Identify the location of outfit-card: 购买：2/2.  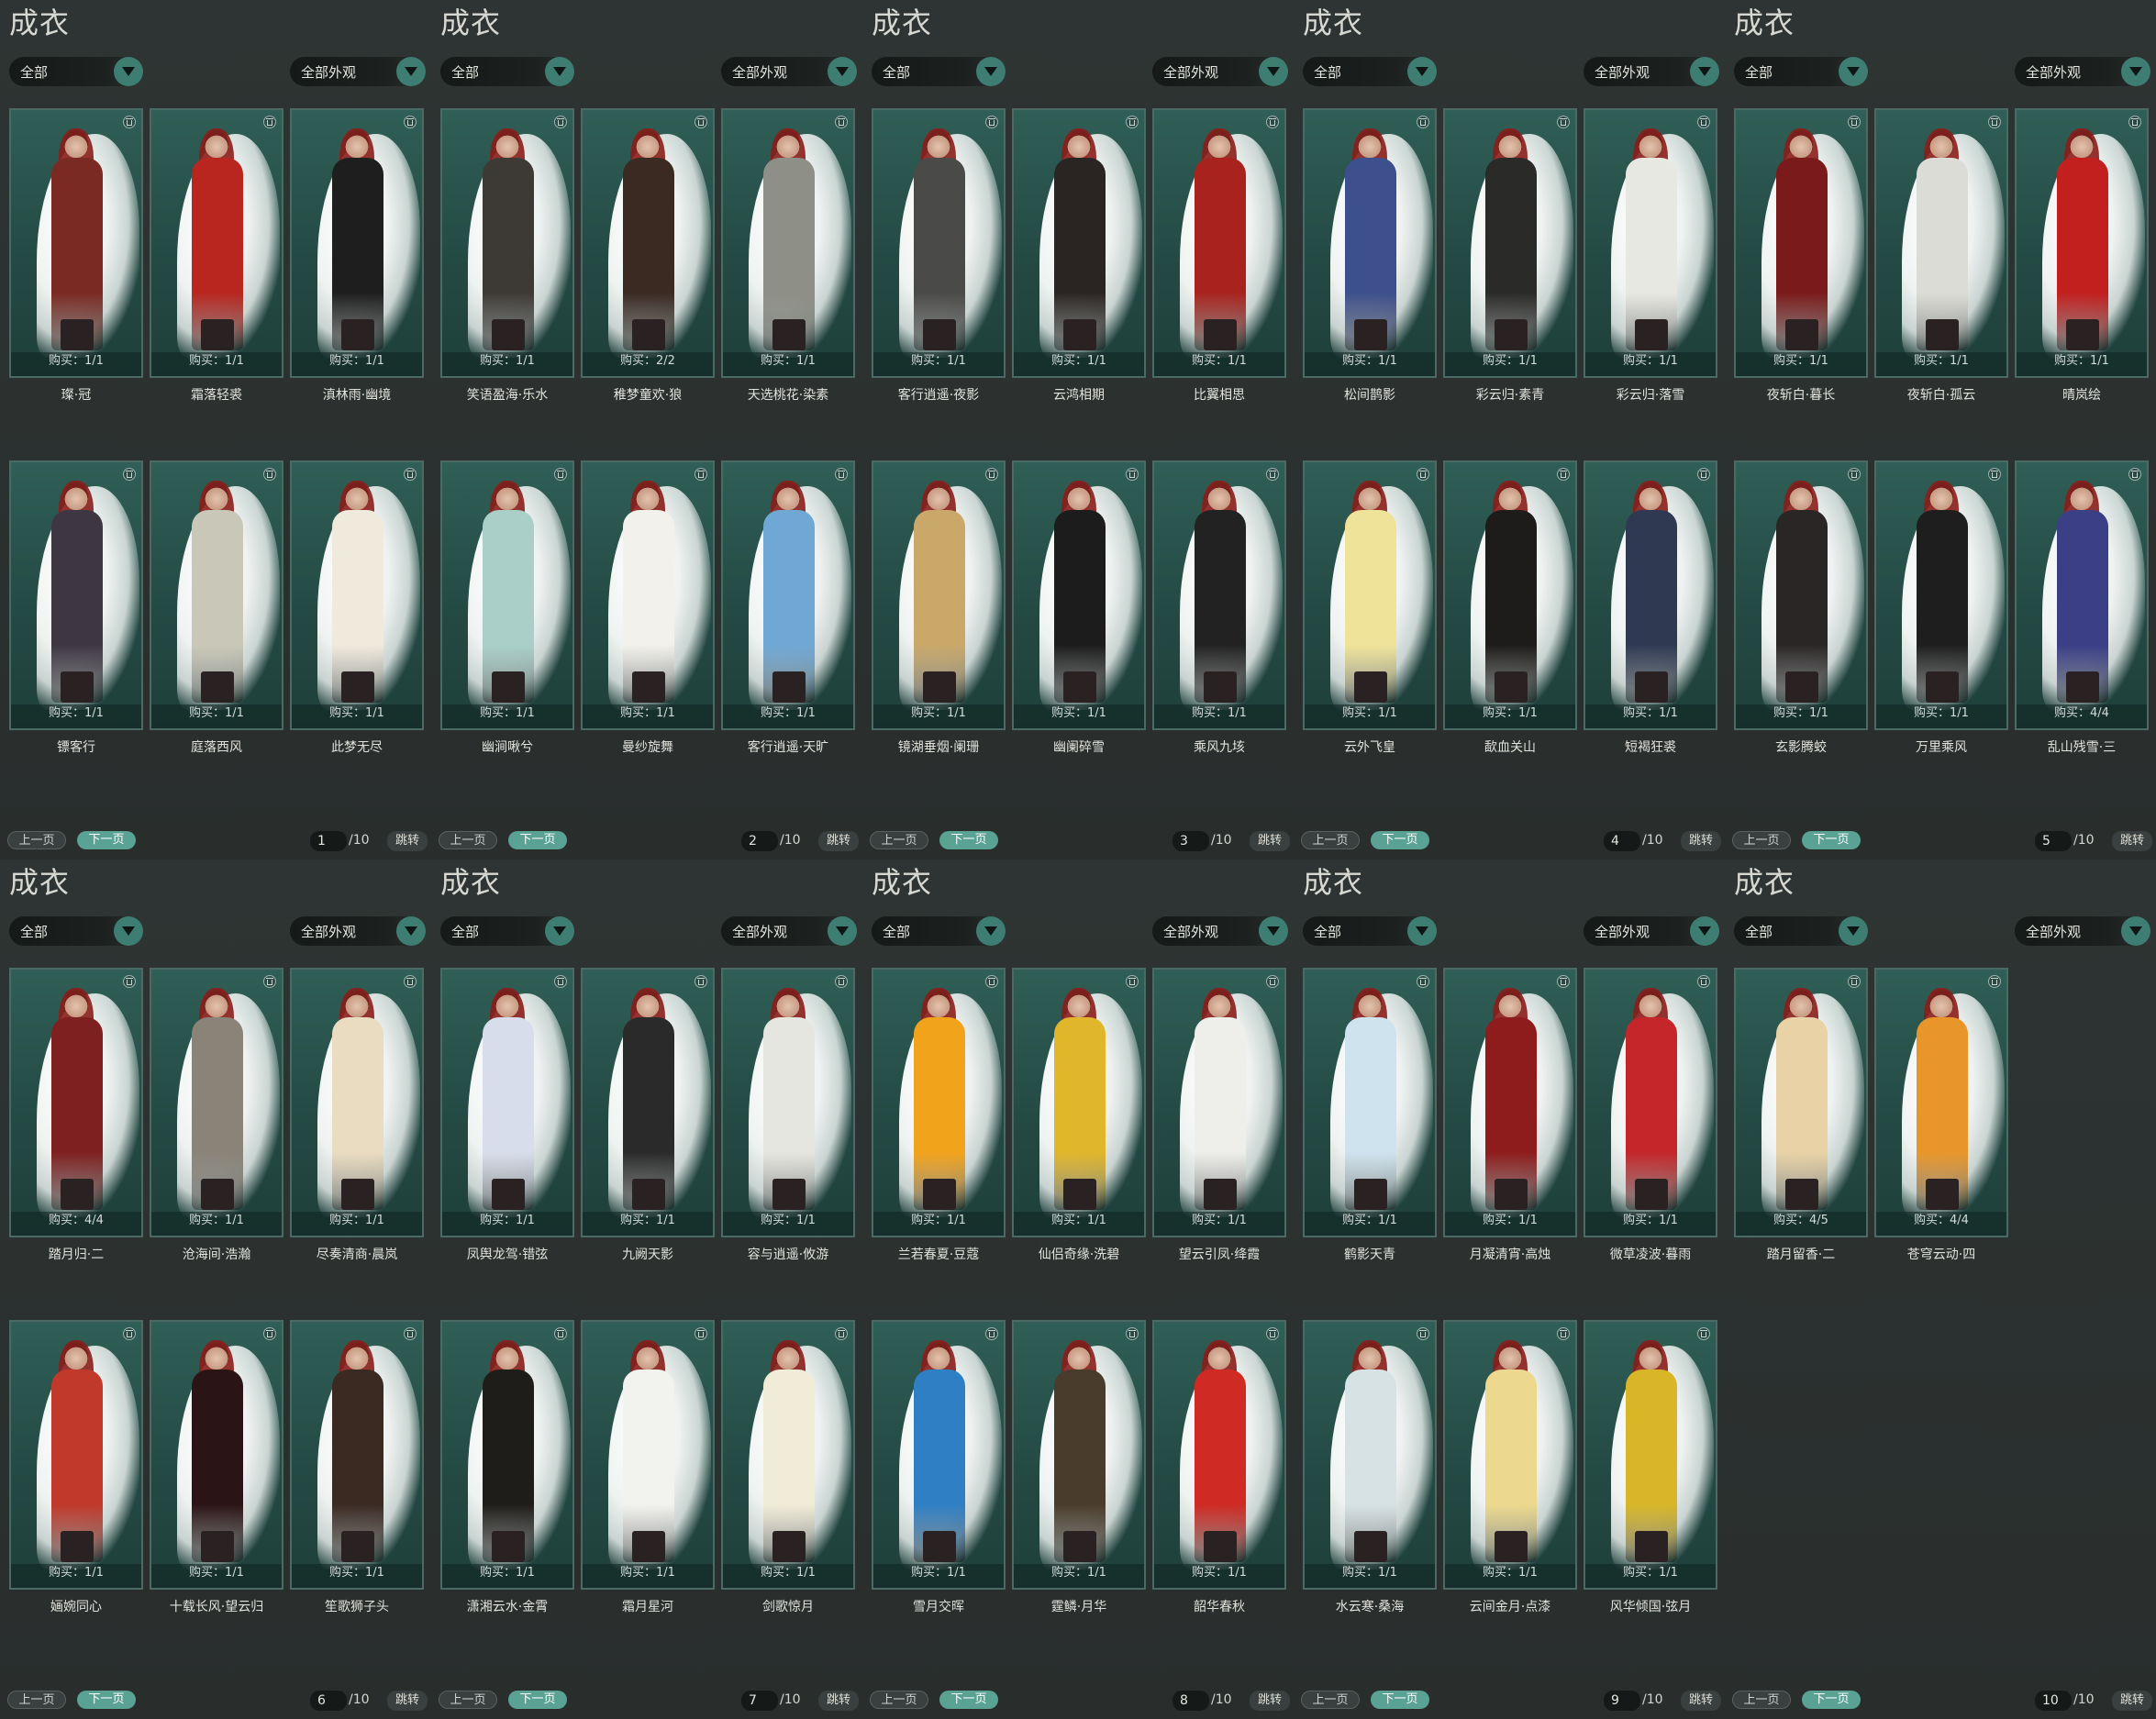
(648, 243).